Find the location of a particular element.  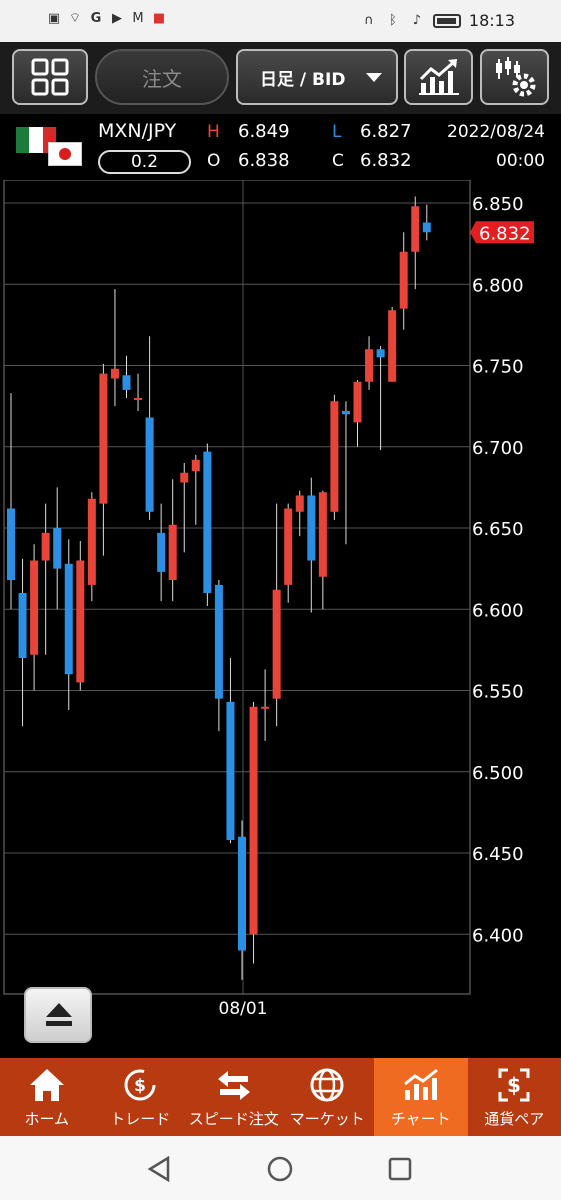

nav-label: マーケット is located at coordinates (327, 1119).